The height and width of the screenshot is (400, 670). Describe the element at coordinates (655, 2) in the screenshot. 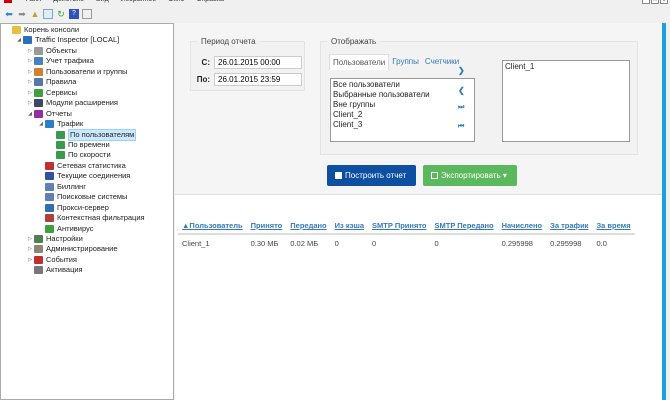

I see `maximize-button: □` at that location.